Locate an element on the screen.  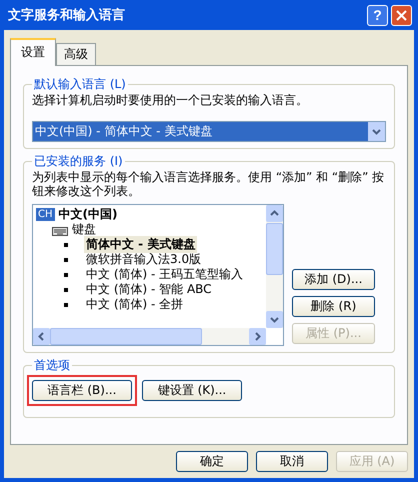
group-title: 默认输入语言 (L) is located at coordinates (80, 84).